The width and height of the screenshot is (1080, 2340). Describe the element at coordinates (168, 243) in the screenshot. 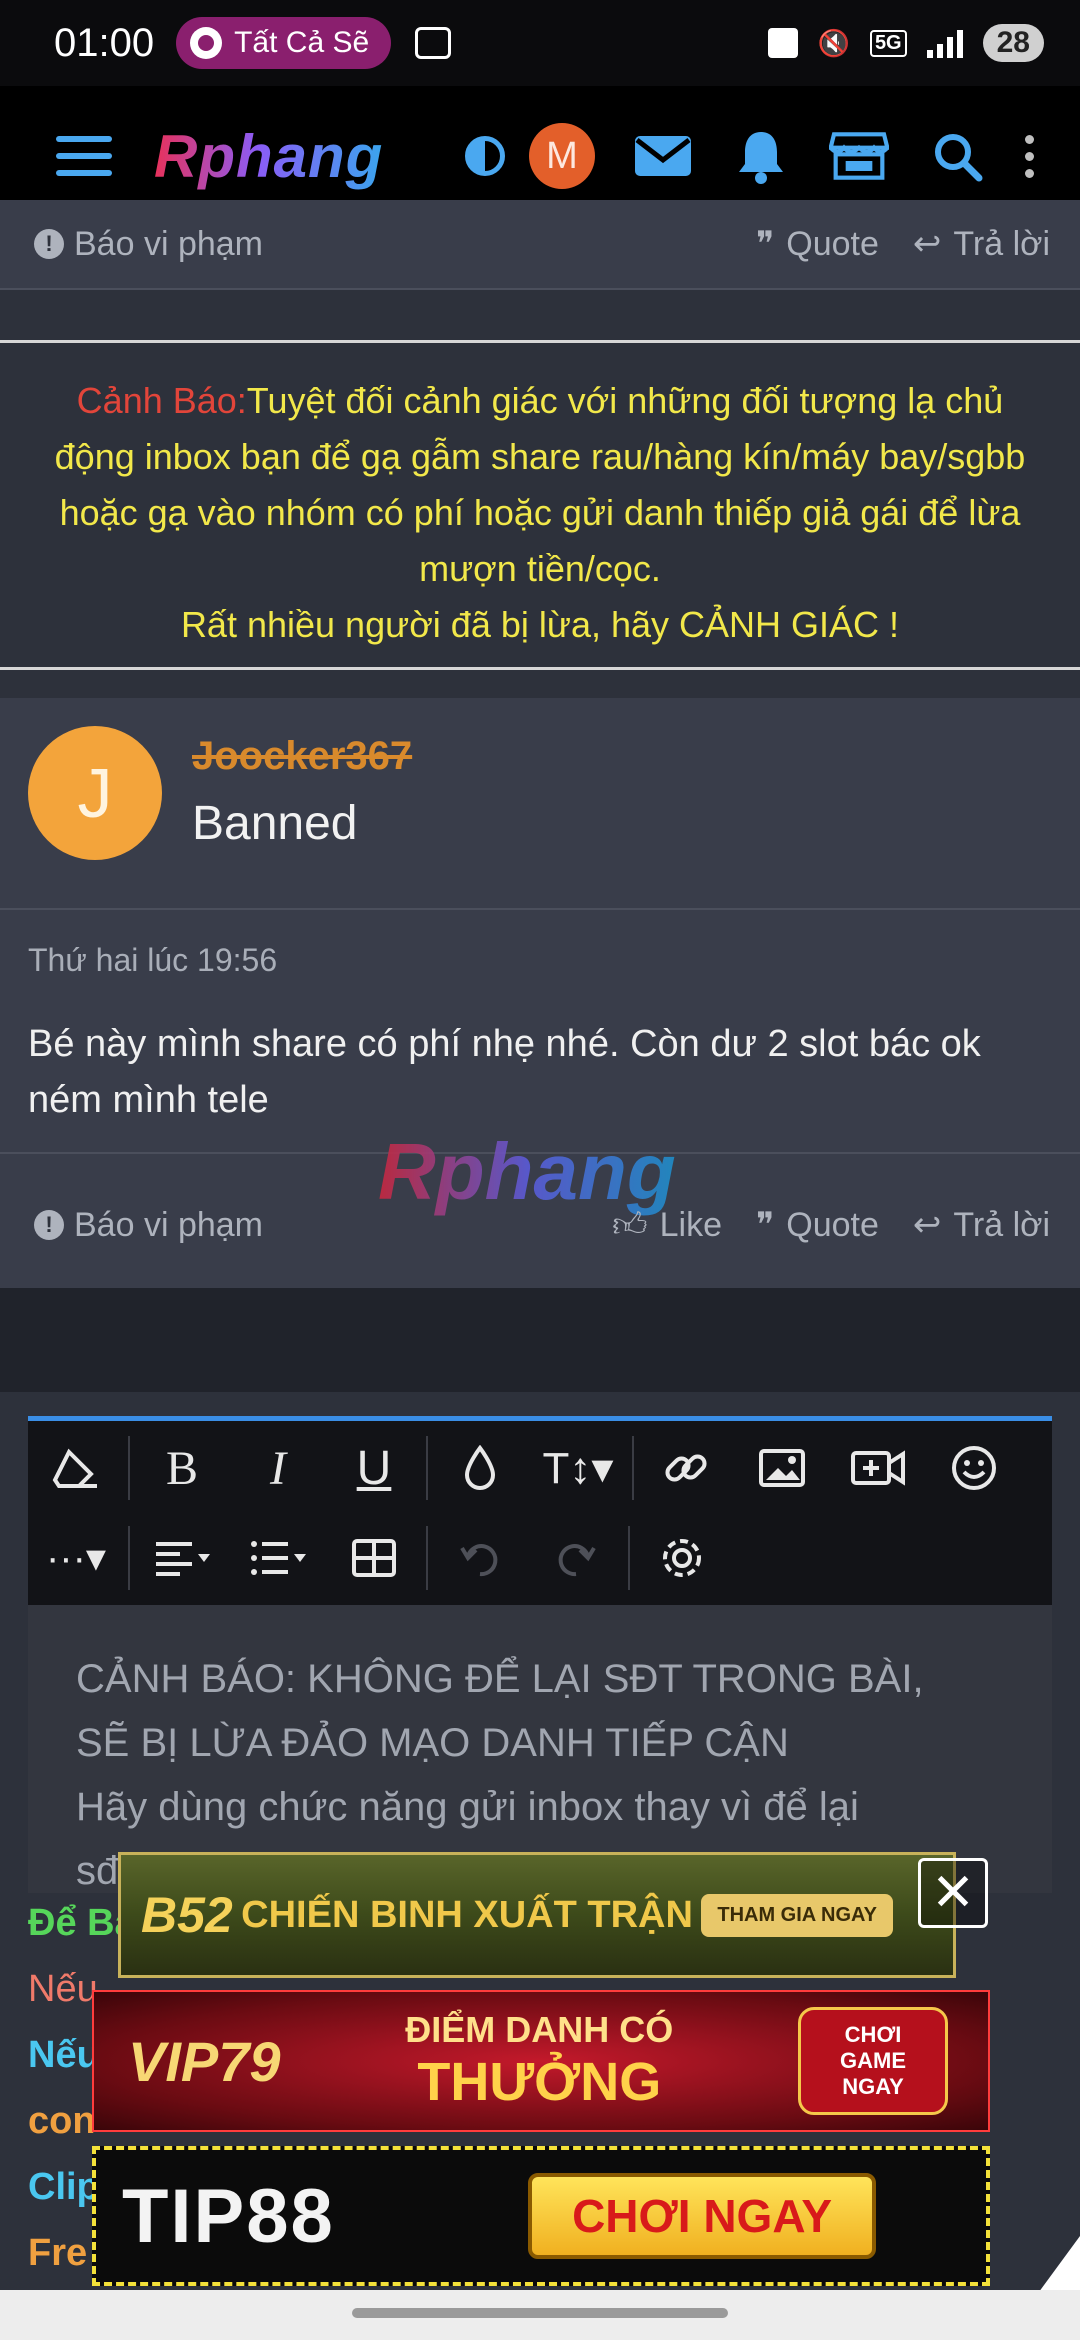

I see `prev-report-label: Báo vi phạm` at that location.